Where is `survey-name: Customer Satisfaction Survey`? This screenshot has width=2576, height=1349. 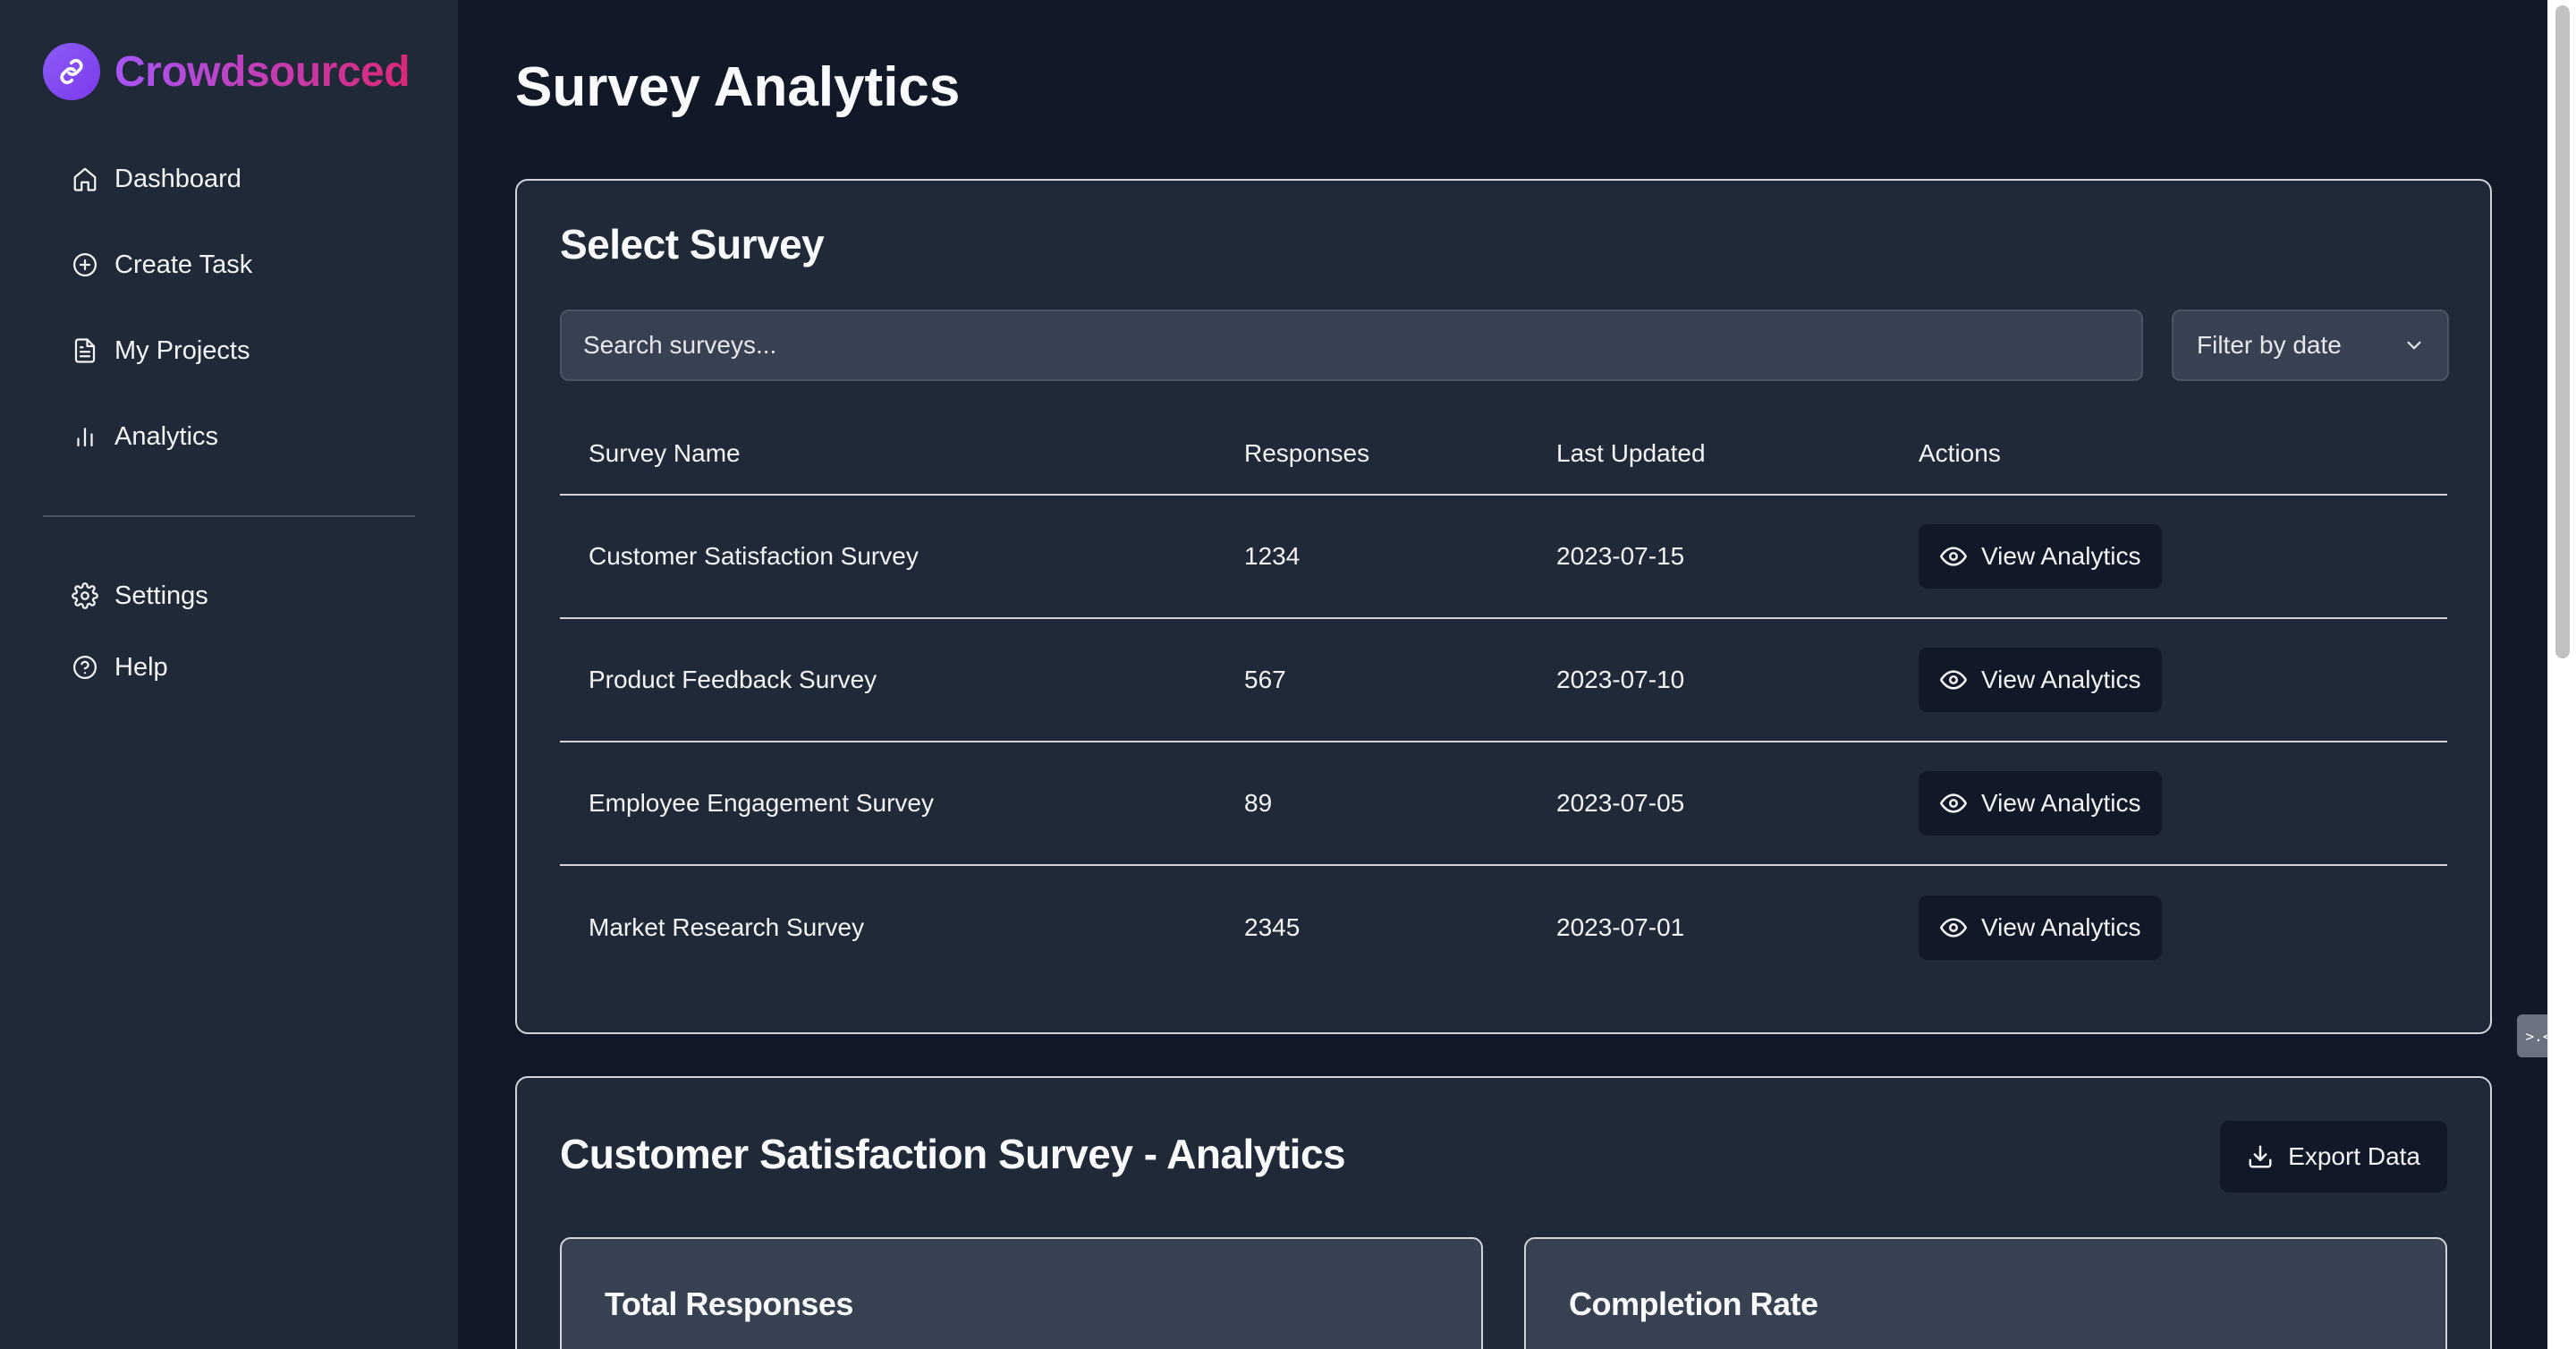
survey-name: Customer Satisfaction Survey is located at coordinates (754, 556).